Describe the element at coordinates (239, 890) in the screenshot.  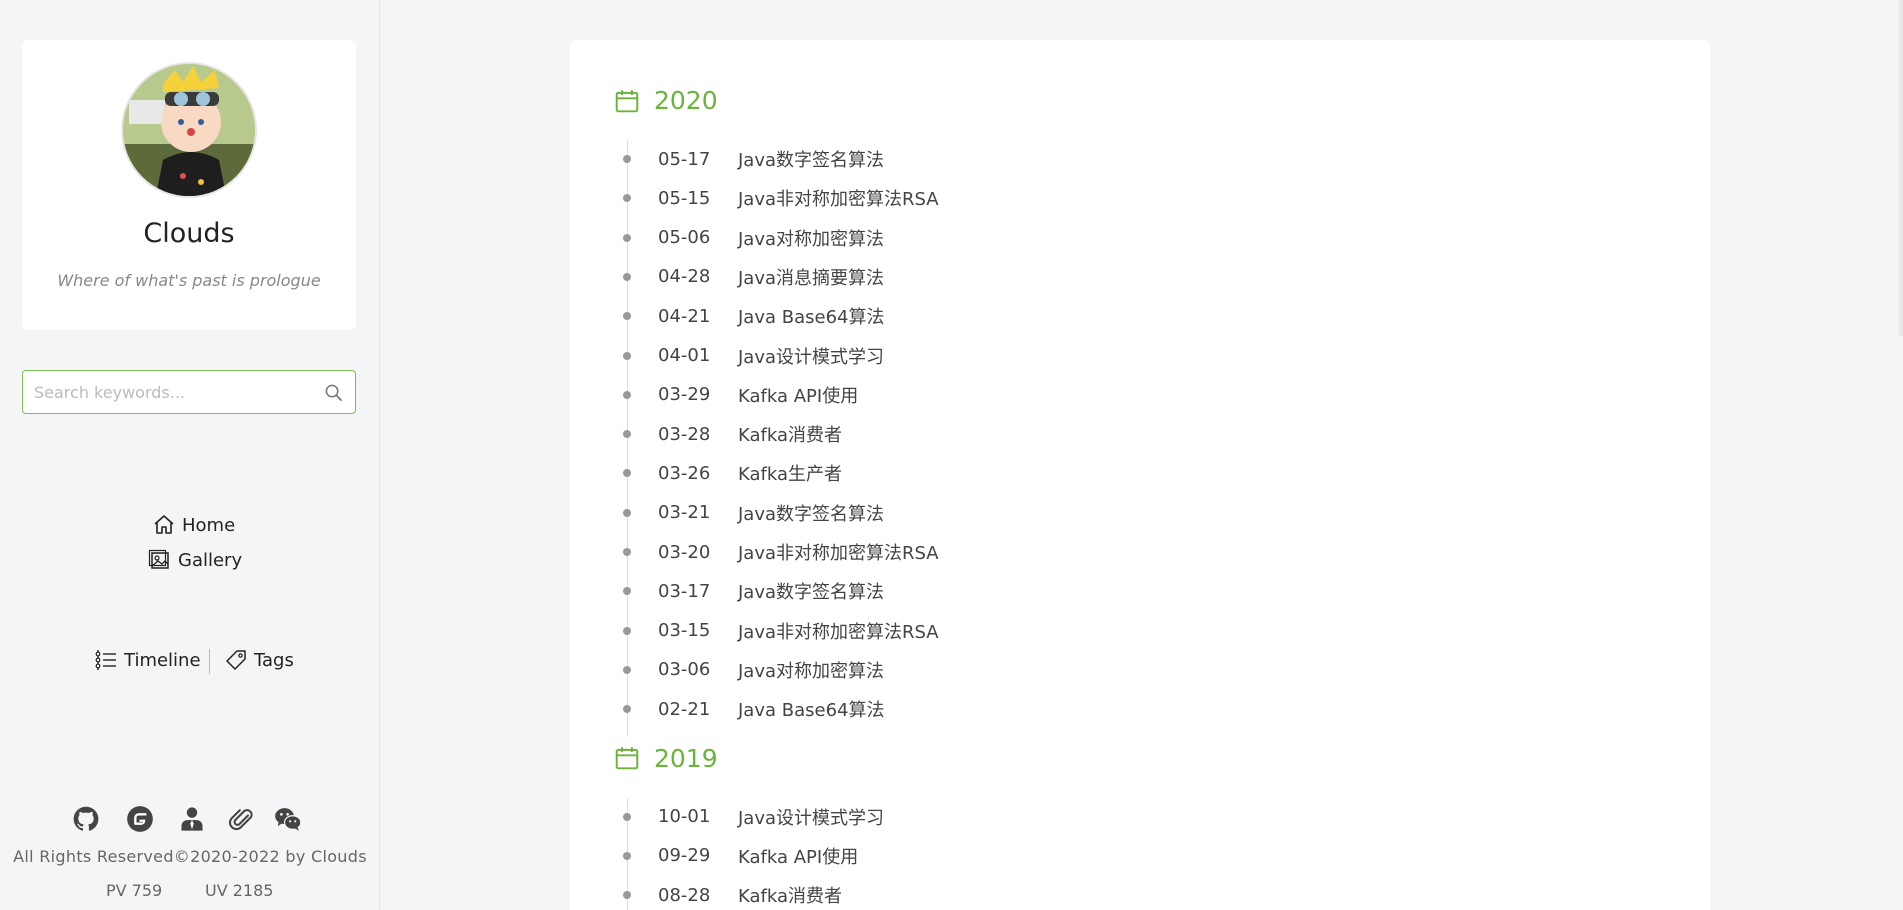
I see `uv-counter: UV 2185` at that location.